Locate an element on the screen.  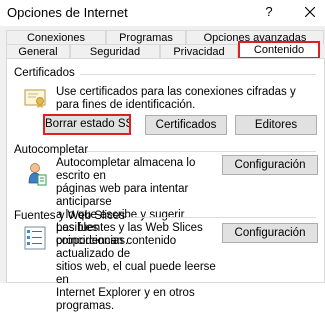
title-bar: Opciones de Internet ? is located at coordinates (162, 13).